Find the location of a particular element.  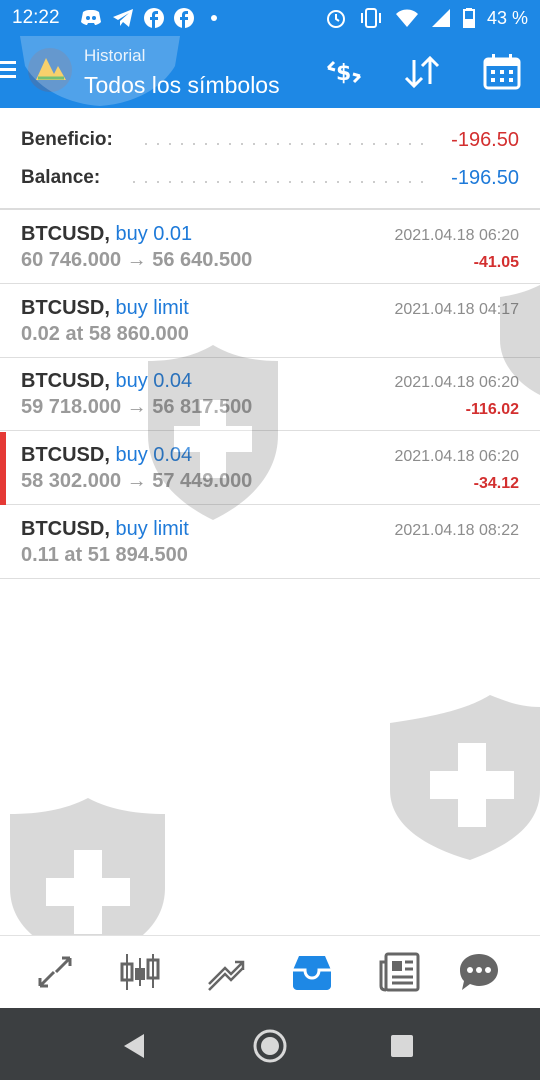

calendar-icon is located at coordinates (502, 72).